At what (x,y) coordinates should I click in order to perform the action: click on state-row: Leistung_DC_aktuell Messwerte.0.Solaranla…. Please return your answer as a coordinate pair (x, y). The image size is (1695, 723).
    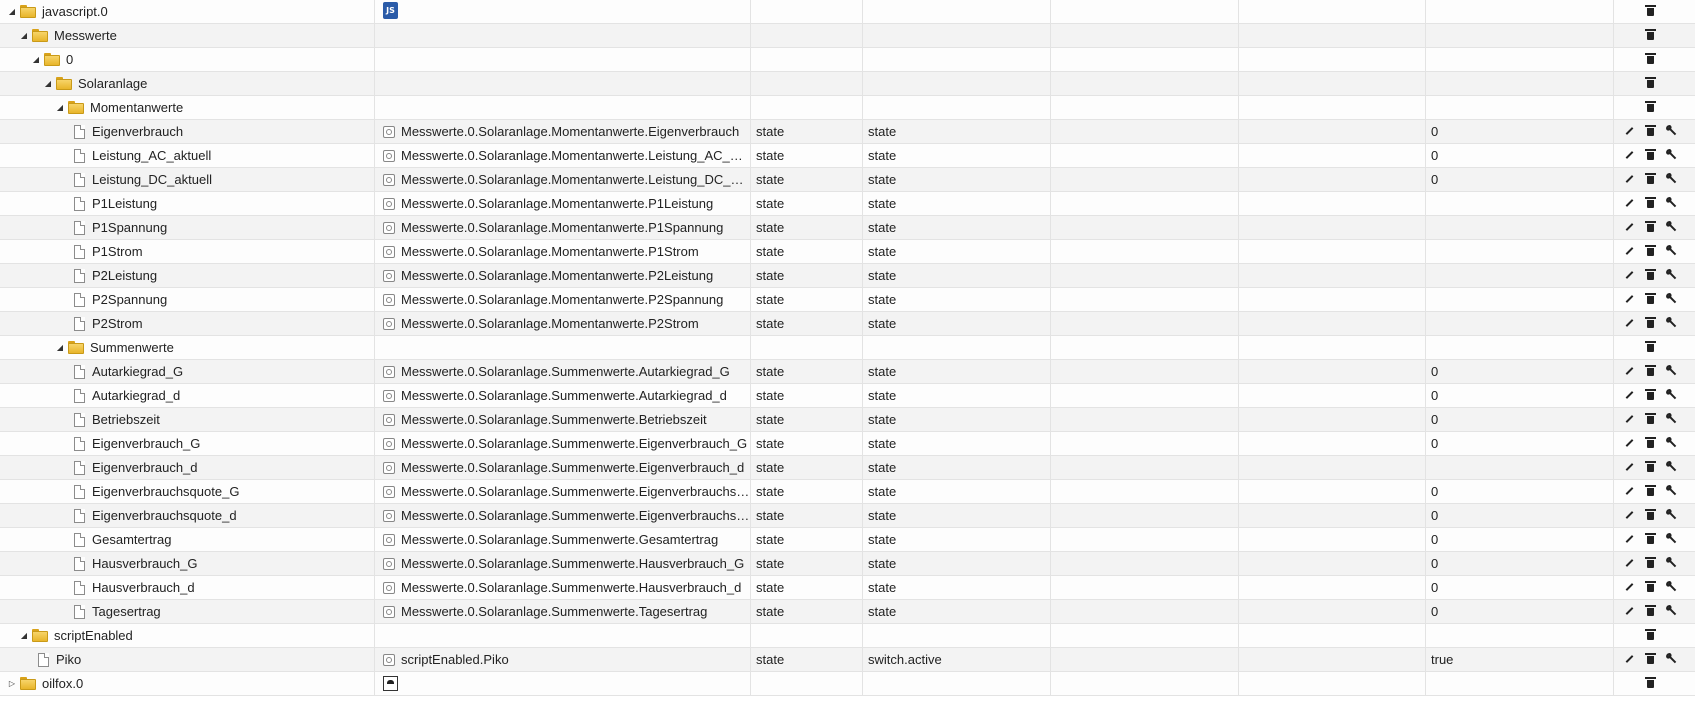
    Looking at the image, I should click on (847, 180).